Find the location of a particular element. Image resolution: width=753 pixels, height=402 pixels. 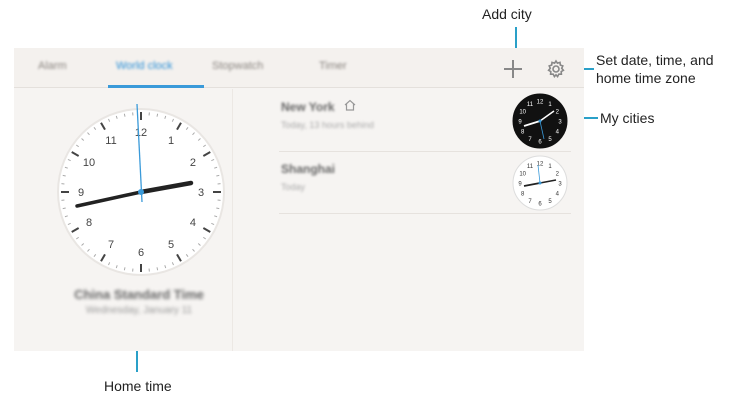

clock-number: 4 is located at coordinates (193, 223).